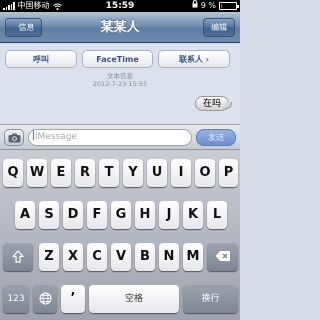  What do you see at coordinates (41, 59) in the screenshot?
I see `call-button: 呼叫` at bounding box center [41, 59].